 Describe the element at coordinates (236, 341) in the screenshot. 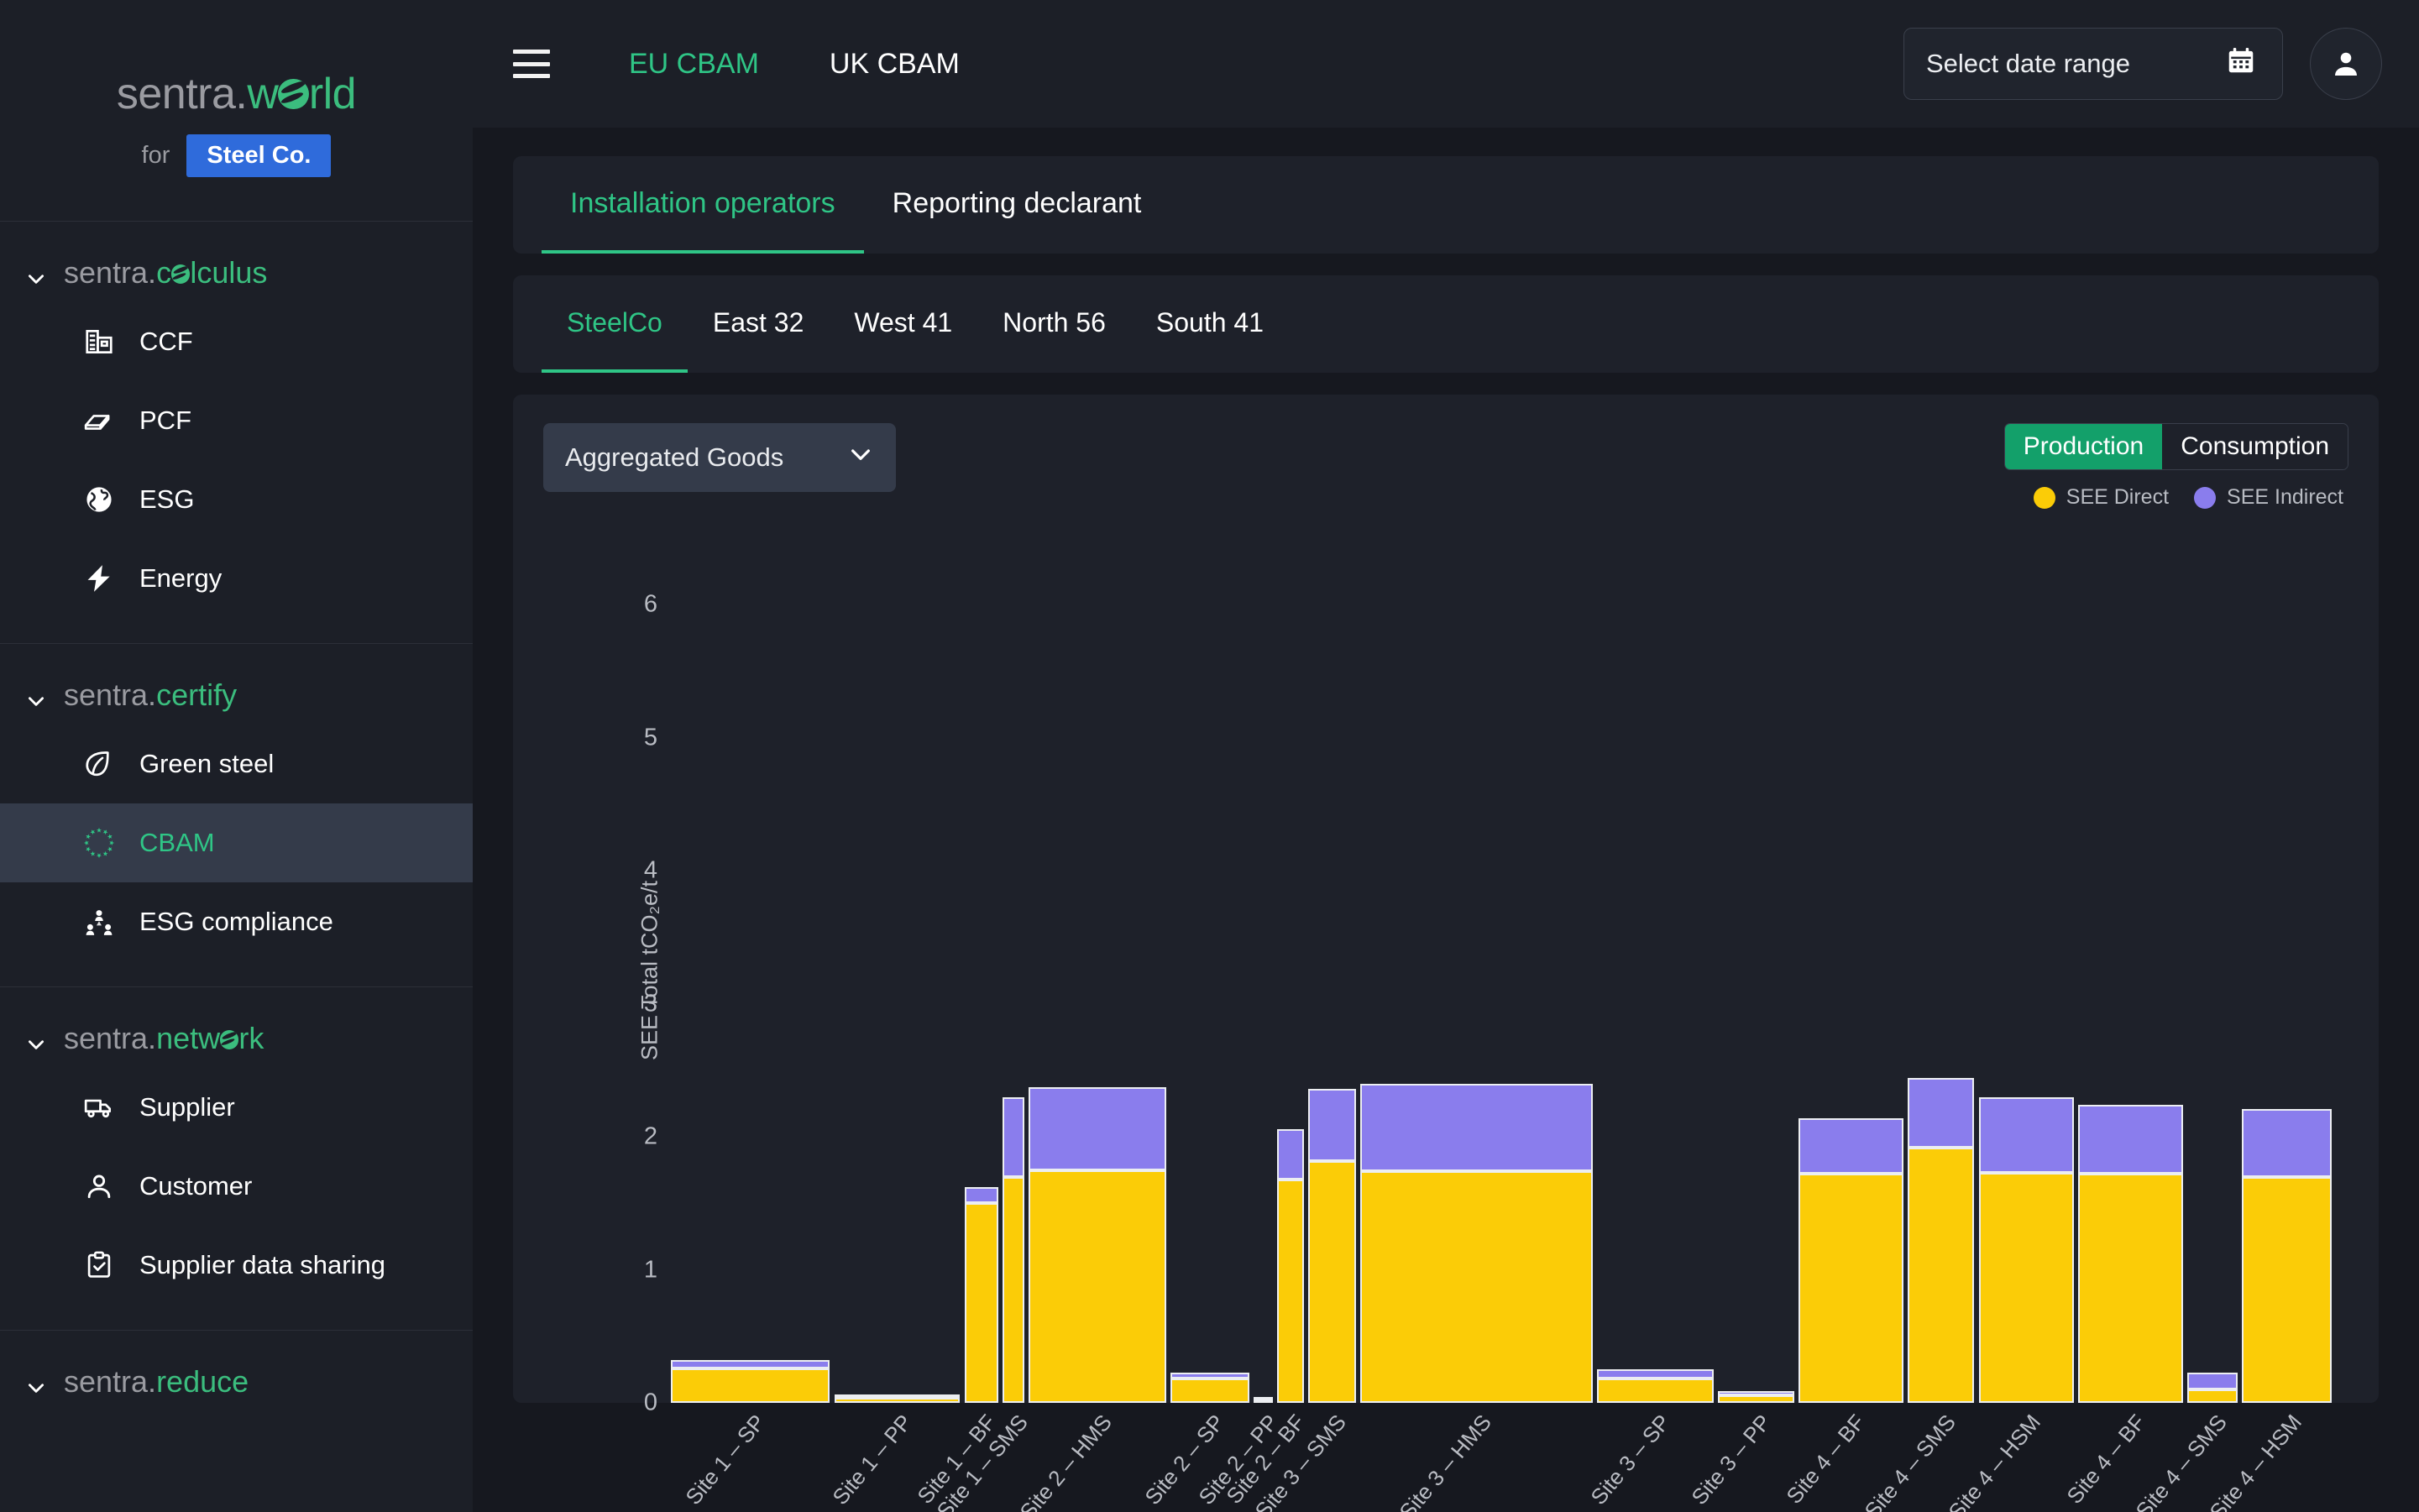

I see `sidebar-item-ccf: CCF` at that location.